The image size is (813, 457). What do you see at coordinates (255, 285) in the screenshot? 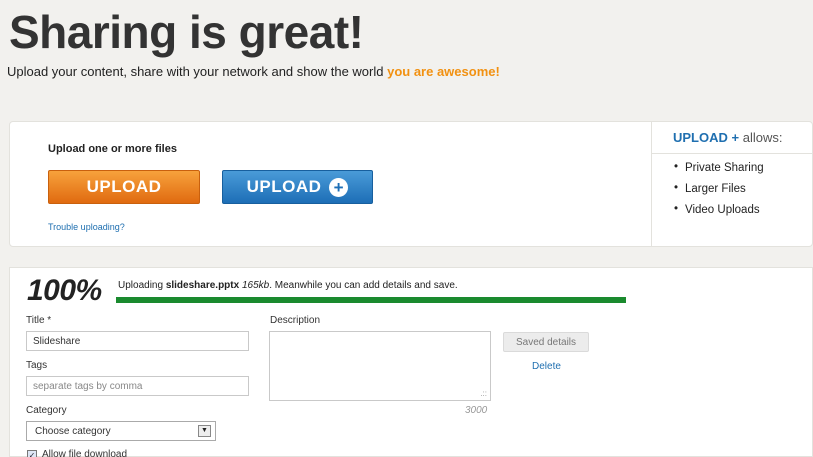
I see `status-filesize: 165kb` at bounding box center [255, 285].